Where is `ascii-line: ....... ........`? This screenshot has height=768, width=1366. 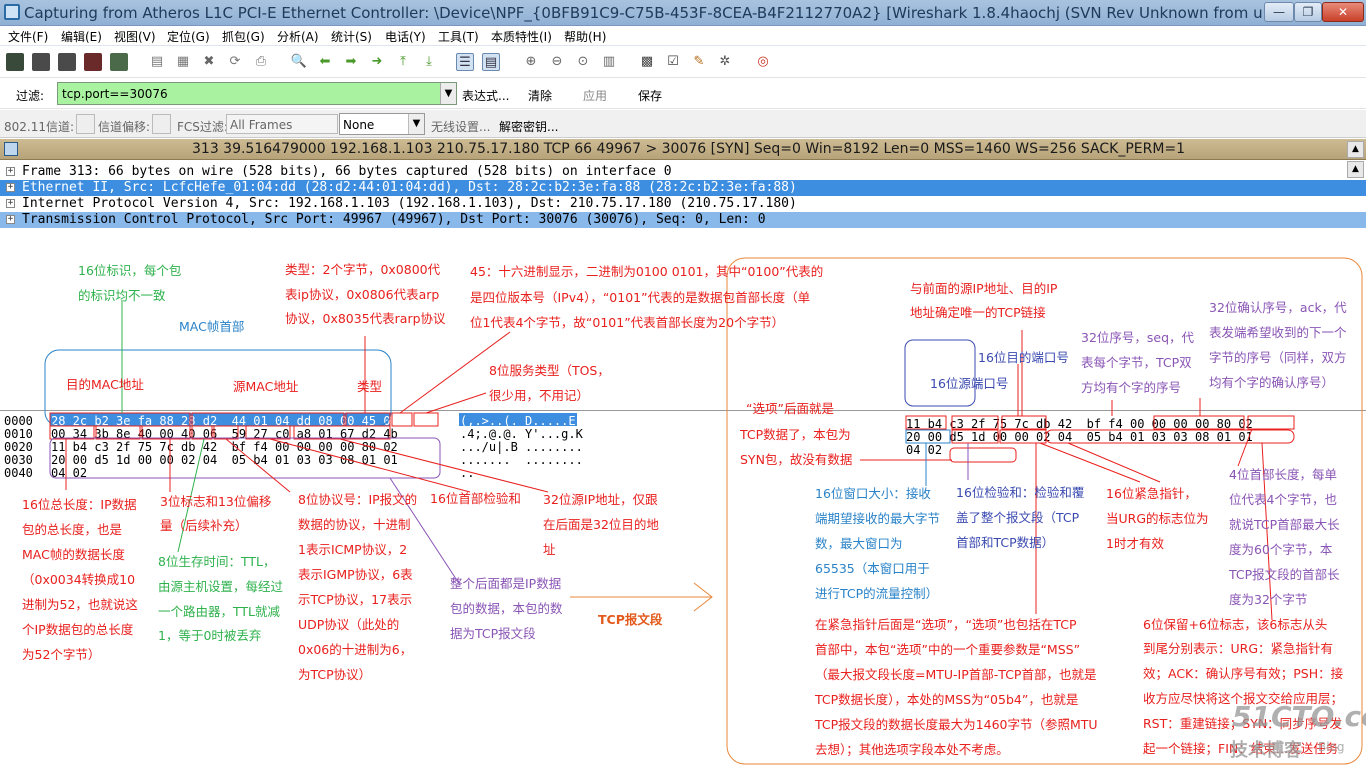 ascii-line: ....... ........ is located at coordinates (521, 460).